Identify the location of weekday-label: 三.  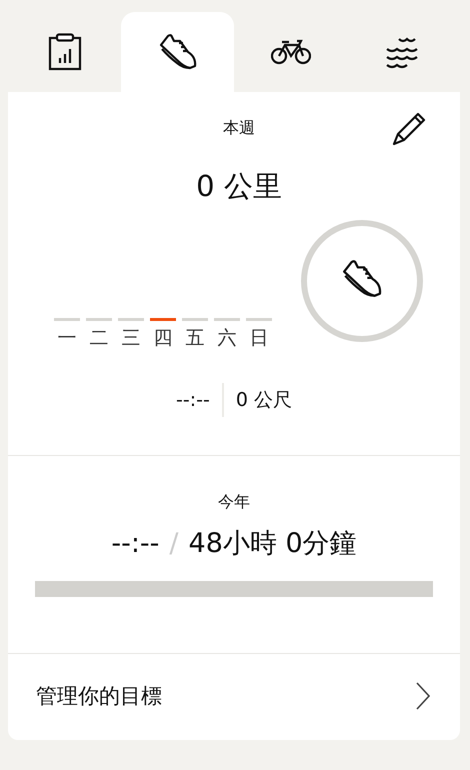
(131, 338).